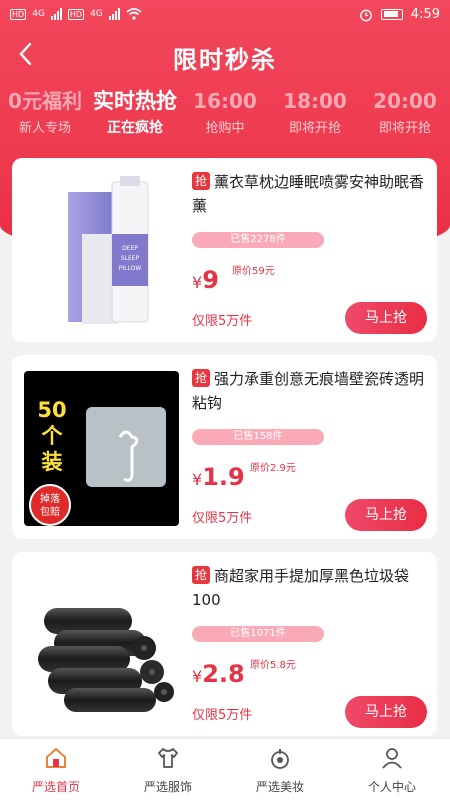 The height and width of the screenshot is (800, 450). I want to click on sold-count-badge: 已售2278件, so click(258, 240).